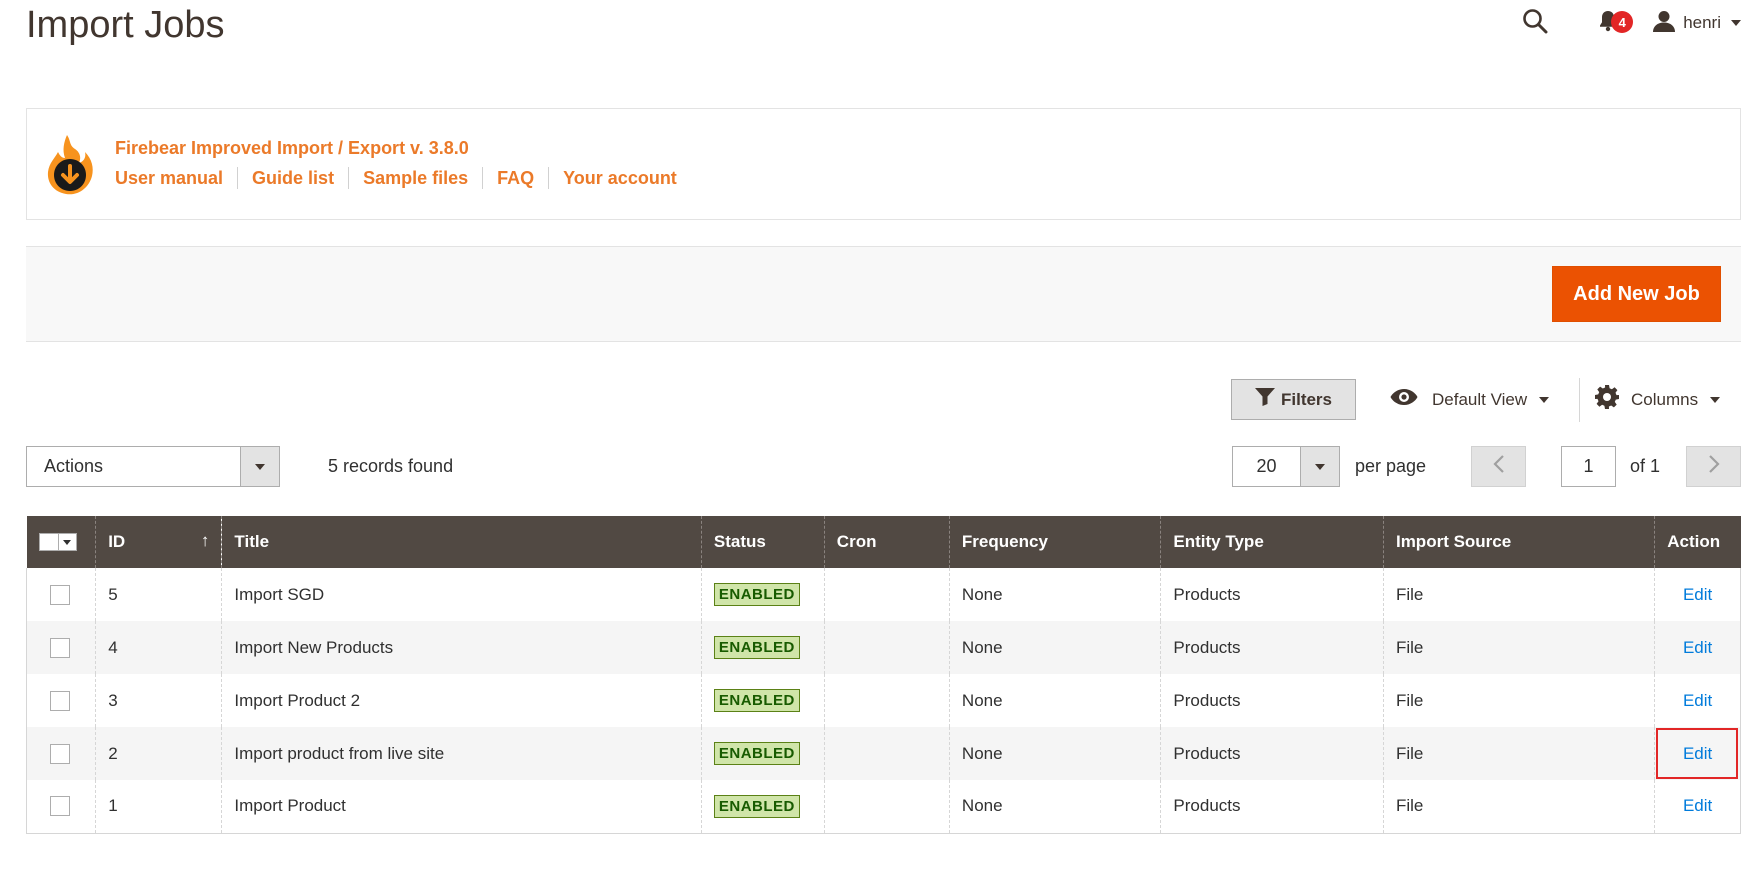 This screenshot has width=1761, height=881. I want to click on header-actions: 4 henri, so click(1628, 23).